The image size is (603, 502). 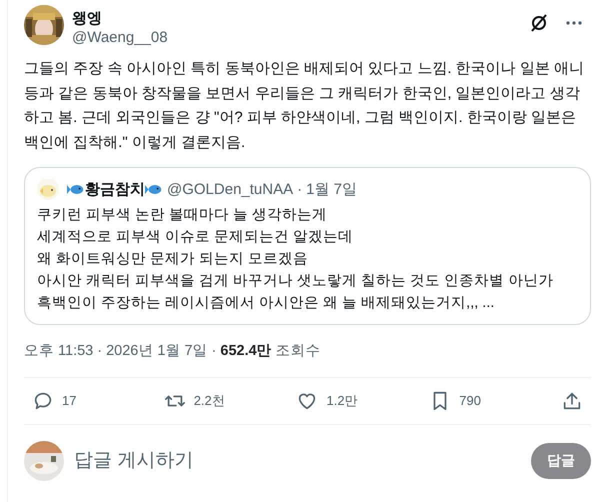 What do you see at coordinates (120, 37) in the screenshot?
I see `author-handle: @Waeng__08` at bounding box center [120, 37].